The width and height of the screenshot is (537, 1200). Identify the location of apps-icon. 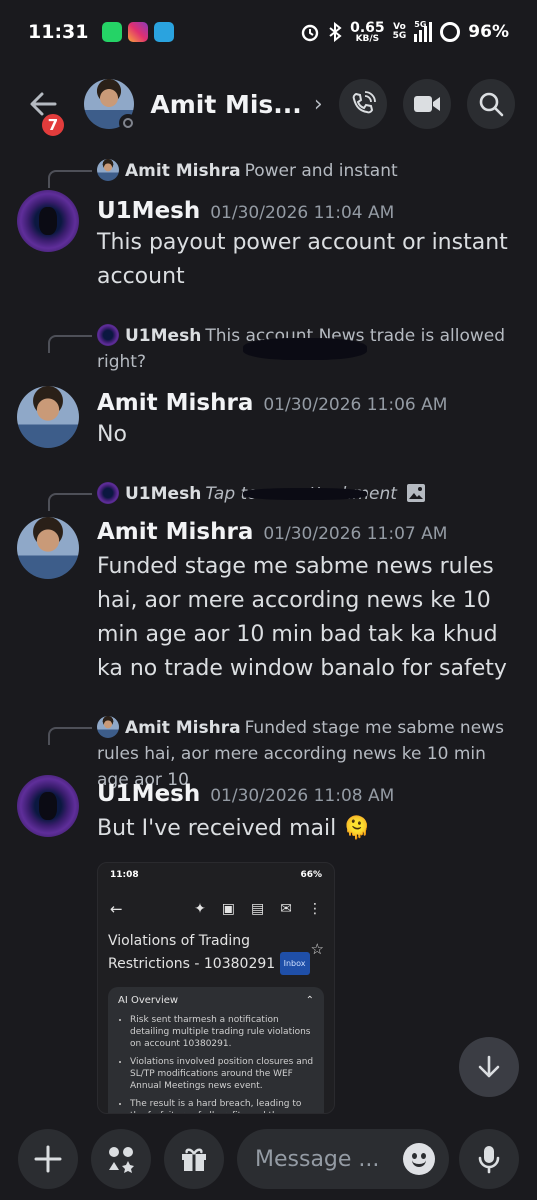
(121, 1160).